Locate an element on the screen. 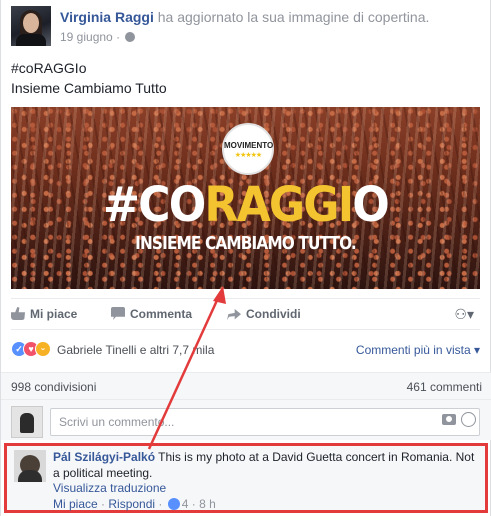 Image resolution: width=491 pixels, height=516 pixels. comment-label: Commenta is located at coordinates (161, 314).